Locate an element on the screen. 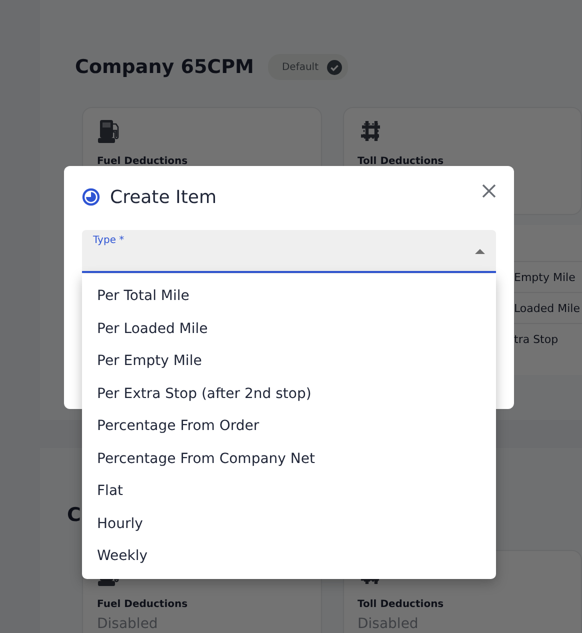 This screenshot has height=633, width=582. circle-logo-icon is located at coordinates (91, 197).